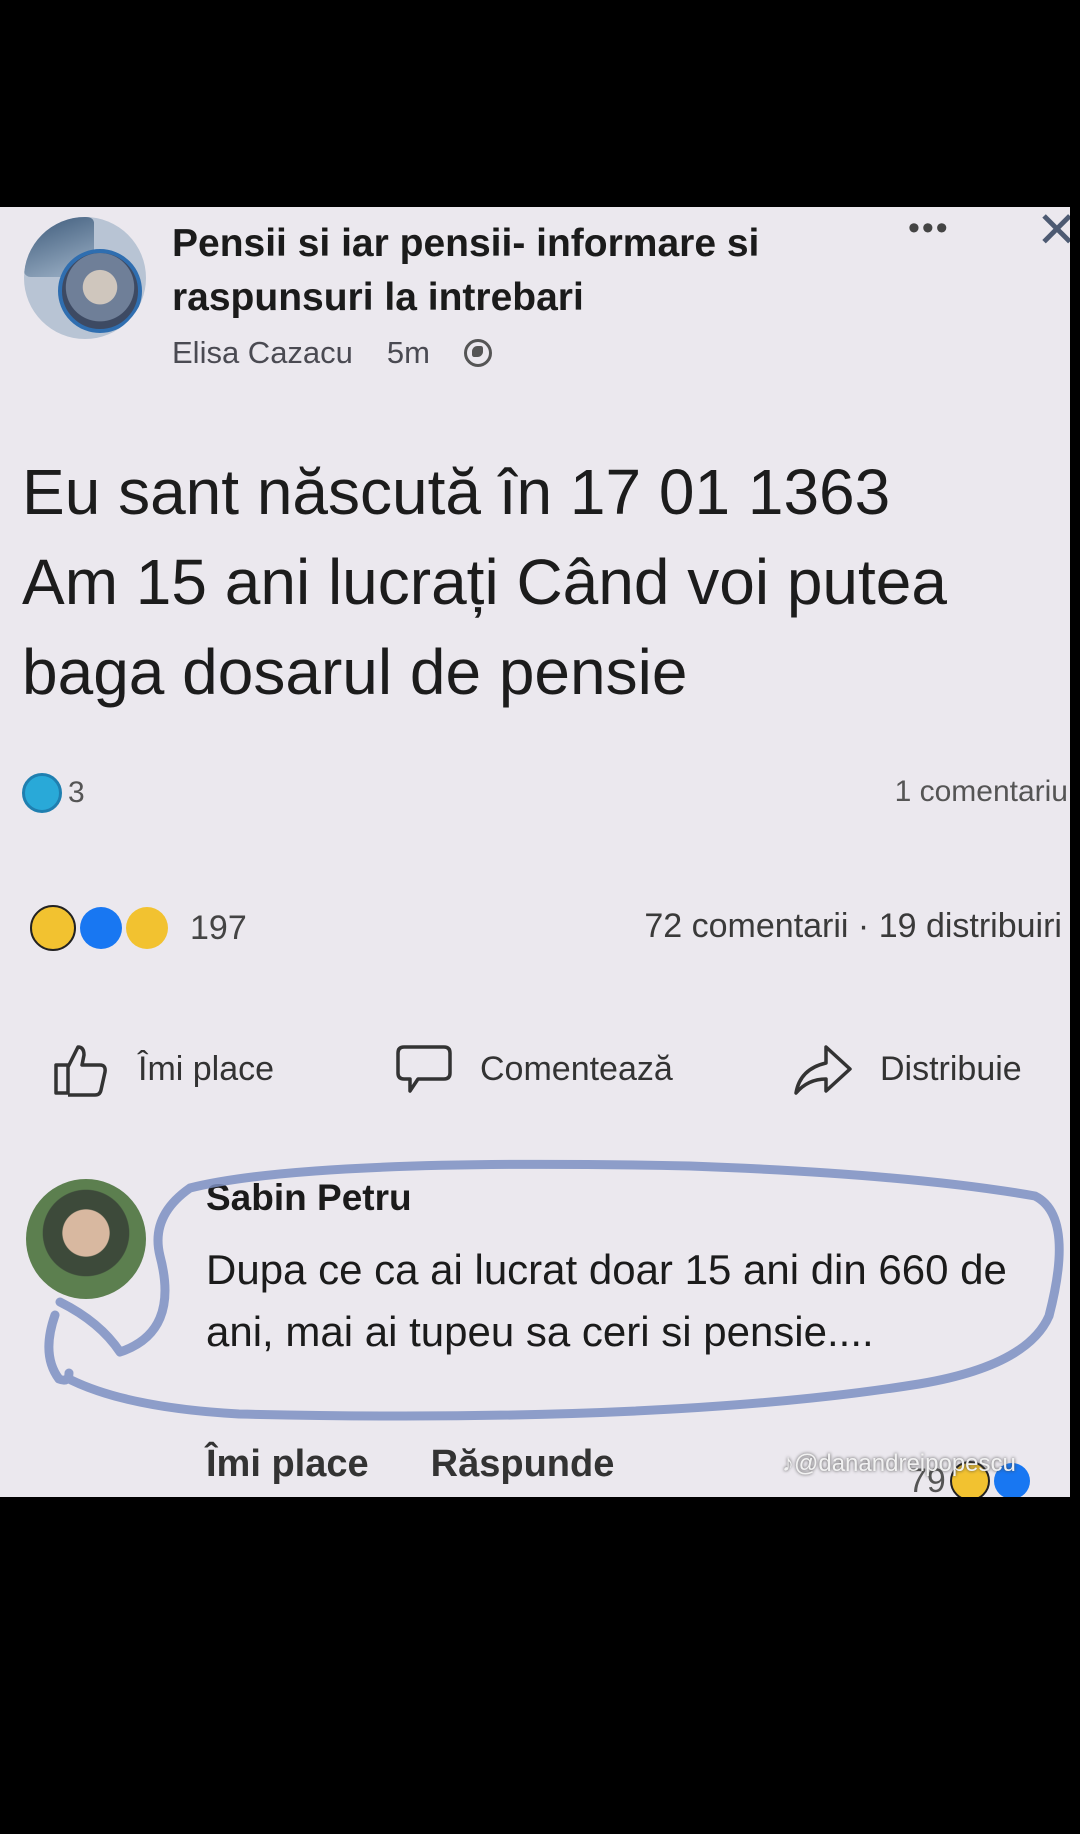  I want to click on inner-comments-count: 1 comentariu, so click(981, 792).